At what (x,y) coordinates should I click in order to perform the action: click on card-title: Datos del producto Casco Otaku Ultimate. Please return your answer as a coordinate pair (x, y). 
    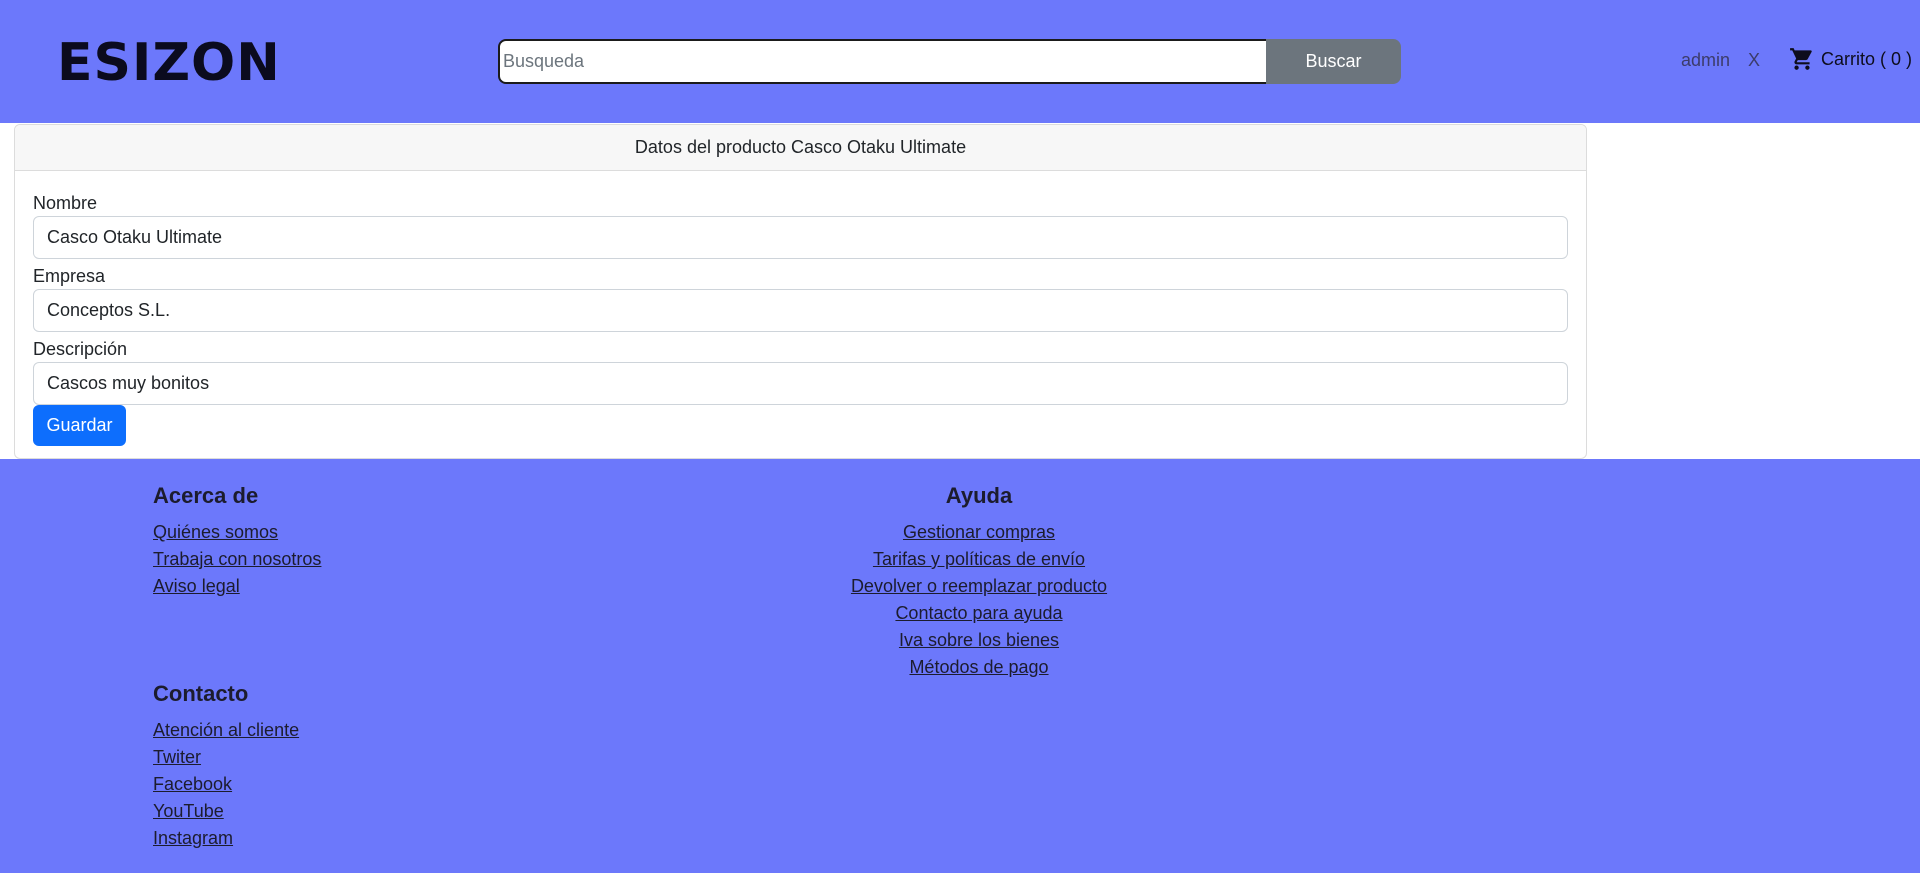
    Looking at the image, I should click on (800, 148).